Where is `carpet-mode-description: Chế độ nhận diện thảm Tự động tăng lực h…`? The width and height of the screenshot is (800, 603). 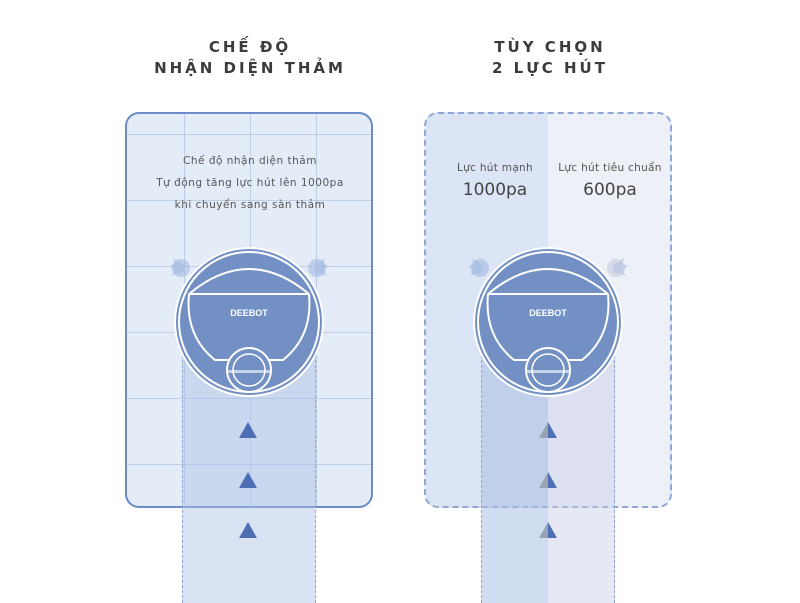
carpet-mode-description: Chế độ nhận diện thảm Tự động tăng lực h… is located at coordinates (250, 183).